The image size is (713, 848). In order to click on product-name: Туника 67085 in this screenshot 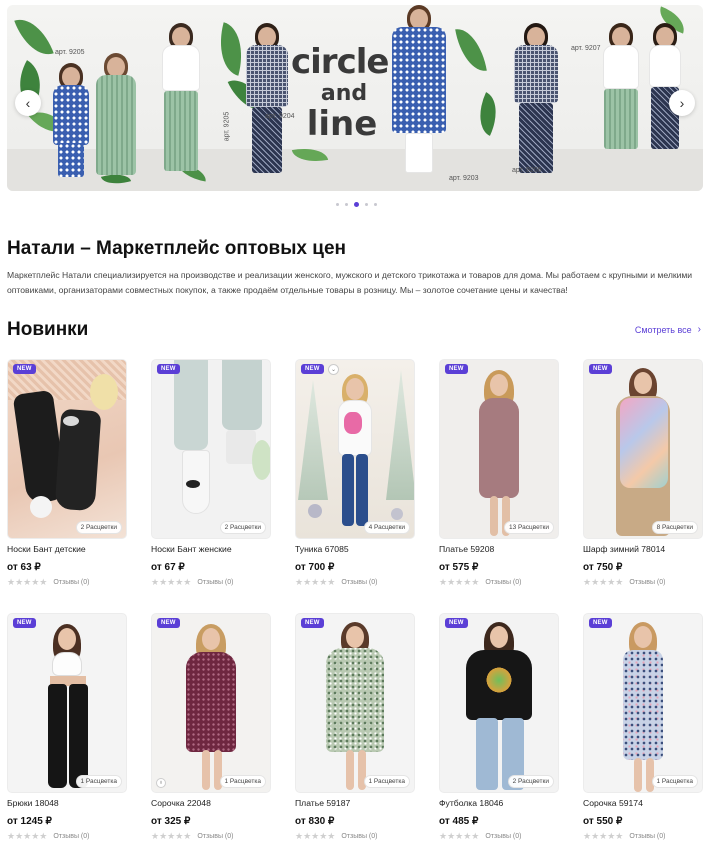, I will do `click(355, 549)`.